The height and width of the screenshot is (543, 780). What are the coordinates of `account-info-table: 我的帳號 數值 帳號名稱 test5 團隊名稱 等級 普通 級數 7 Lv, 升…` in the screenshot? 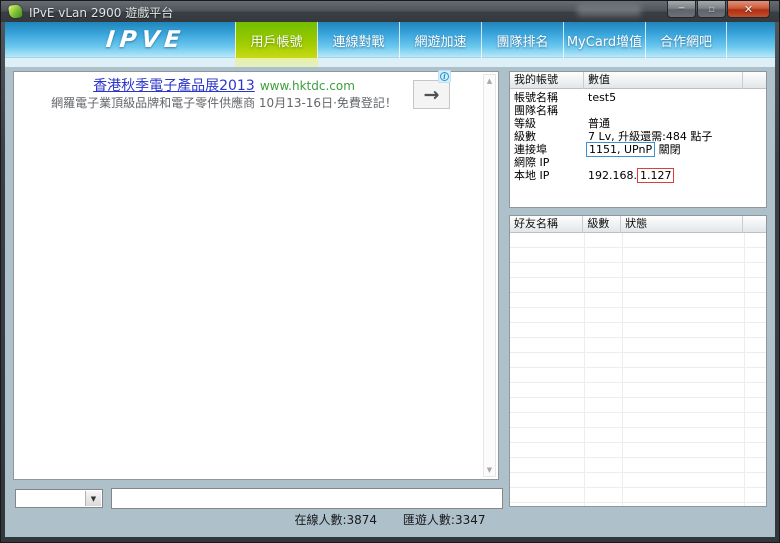 It's located at (638, 139).